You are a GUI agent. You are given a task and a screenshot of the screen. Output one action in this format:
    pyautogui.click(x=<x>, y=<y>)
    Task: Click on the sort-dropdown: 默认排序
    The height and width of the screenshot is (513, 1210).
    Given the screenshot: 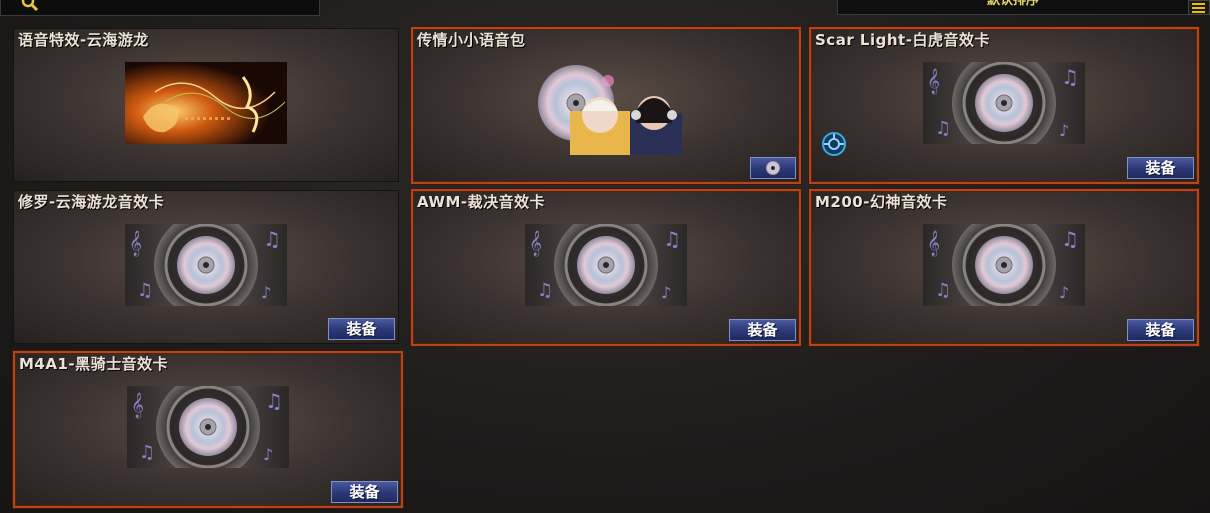 What is the action you would take?
    pyautogui.click(x=1013, y=7)
    